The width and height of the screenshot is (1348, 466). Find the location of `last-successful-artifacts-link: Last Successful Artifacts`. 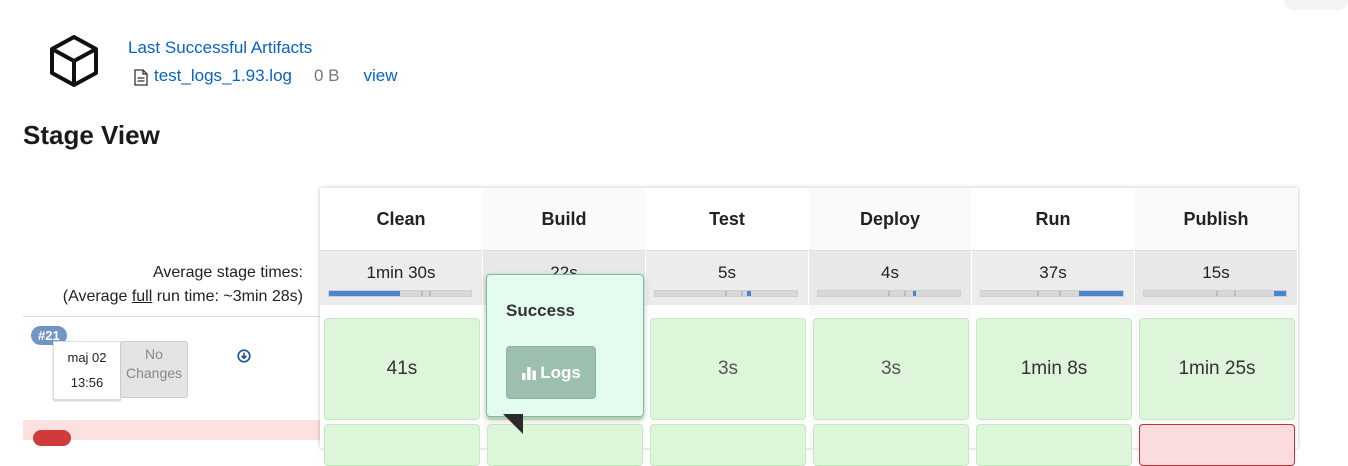

last-successful-artifacts-link: Last Successful Artifacts is located at coordinates (220, 48).